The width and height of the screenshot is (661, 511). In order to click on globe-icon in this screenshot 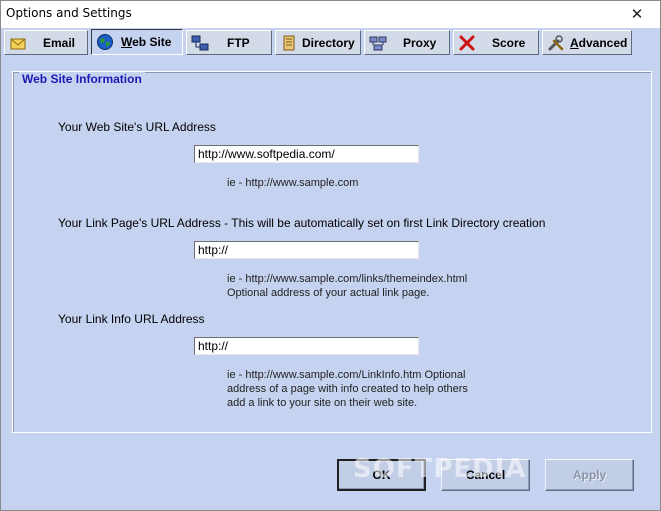, I will do `click(105, 42)`.